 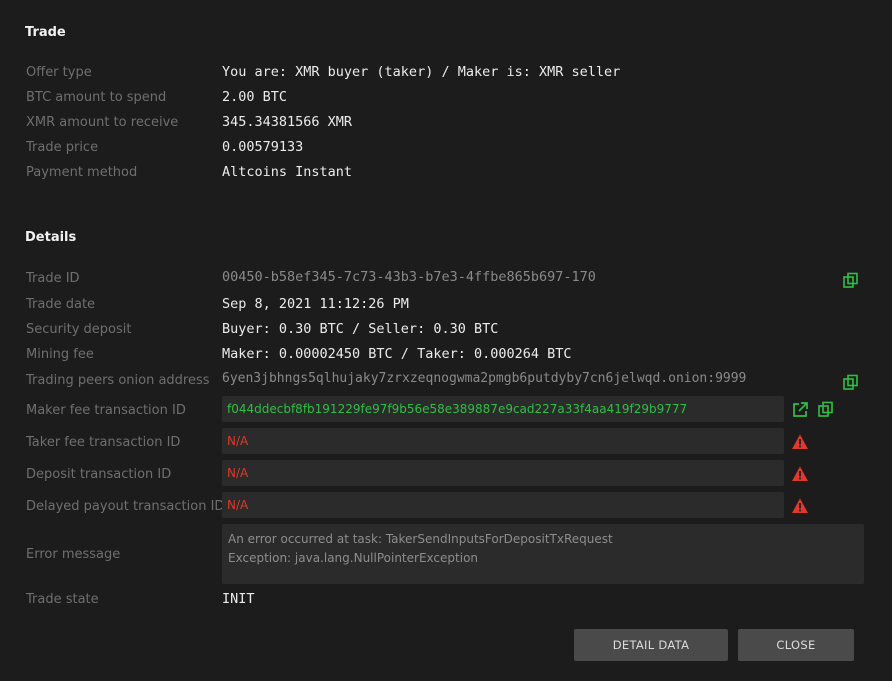 What do you see at coordinates (82, 172) in the screenshot?
I see `payment-method-label: Payment method` at bounding box center [82, 172].